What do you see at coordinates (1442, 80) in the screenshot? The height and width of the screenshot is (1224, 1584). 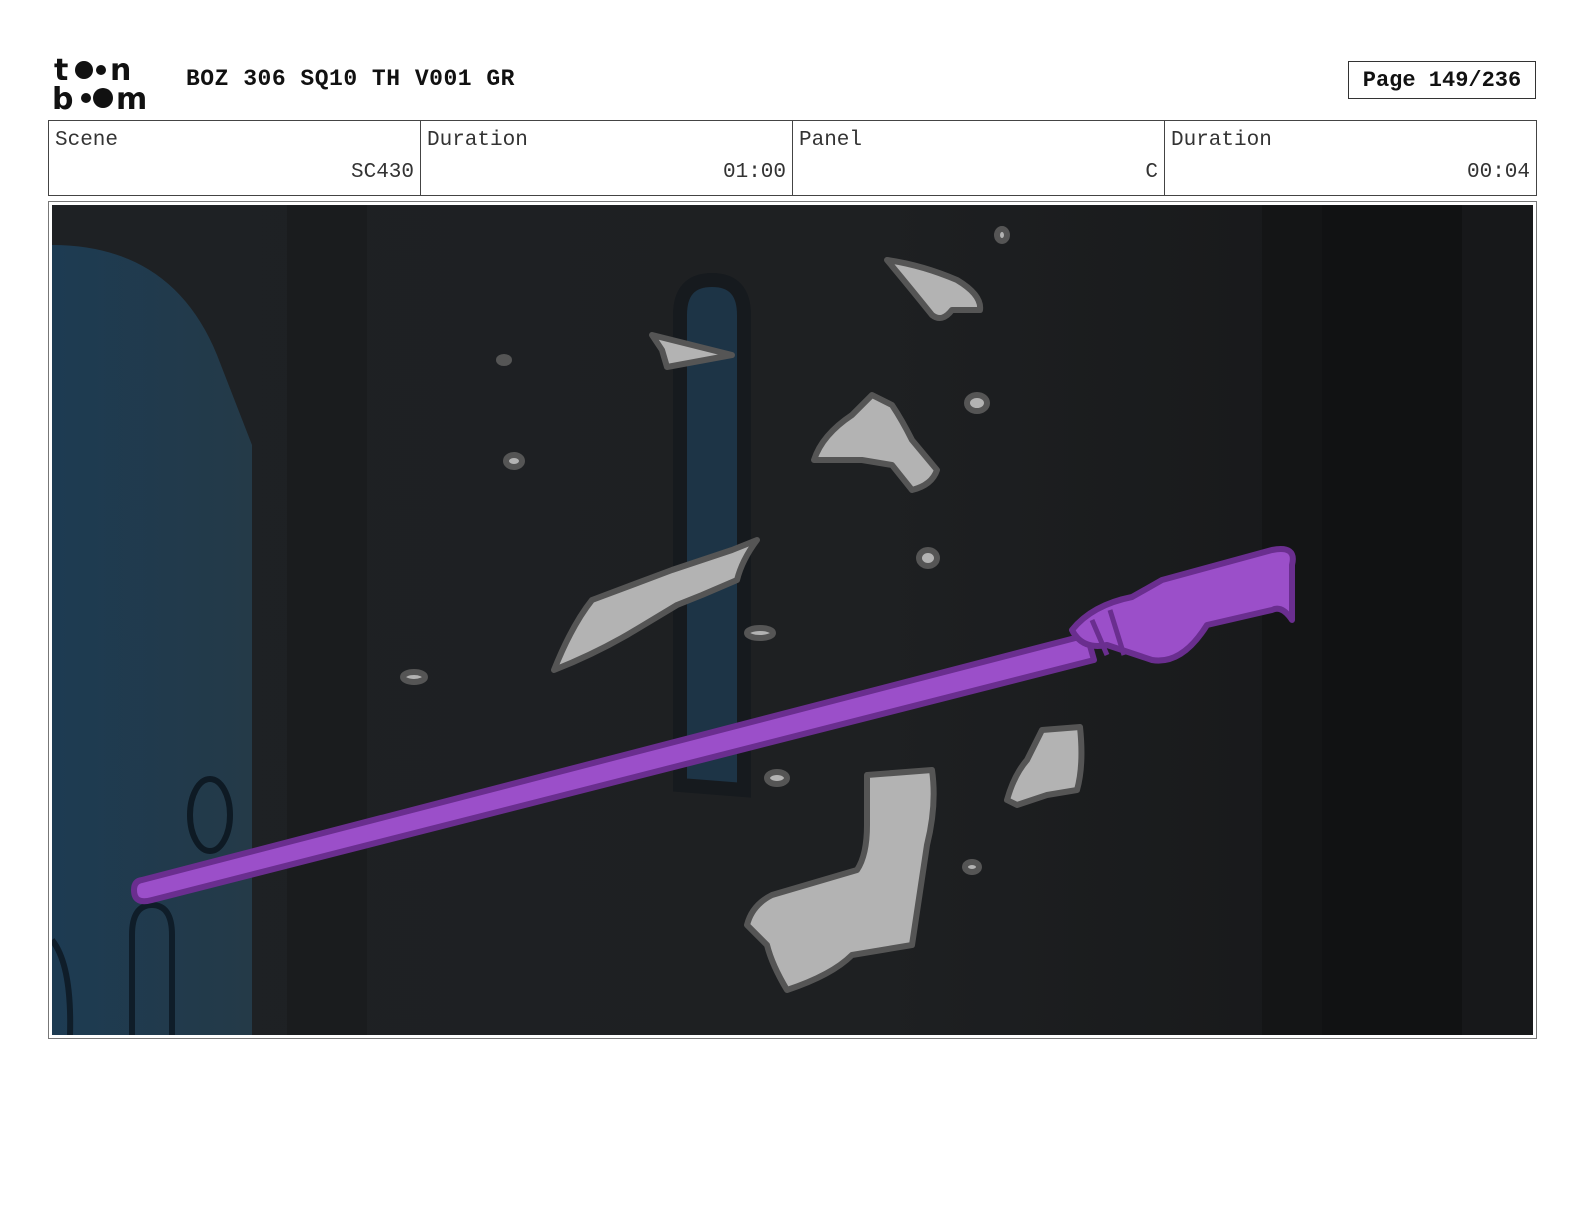 I see `page-indicator: Page 149/236` at bounding box center [1442, 80].